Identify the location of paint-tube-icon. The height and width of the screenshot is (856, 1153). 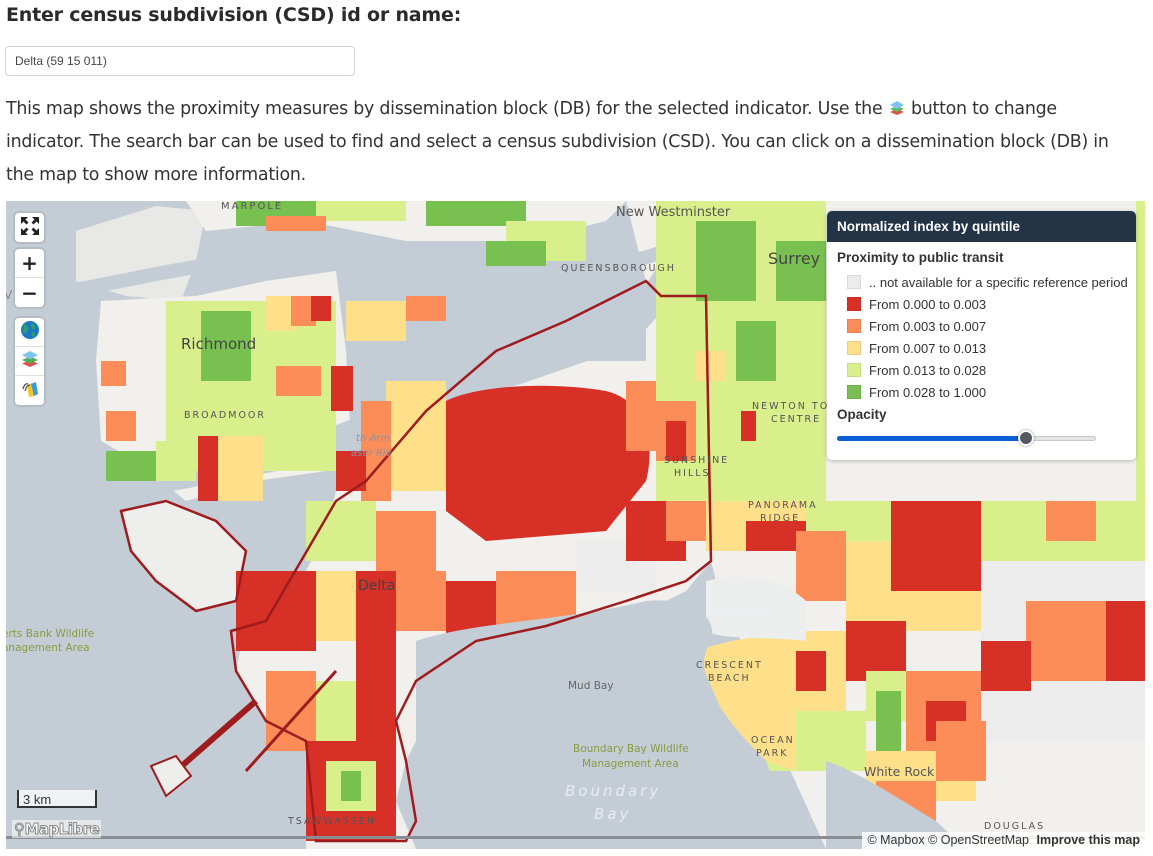
(30, 391).